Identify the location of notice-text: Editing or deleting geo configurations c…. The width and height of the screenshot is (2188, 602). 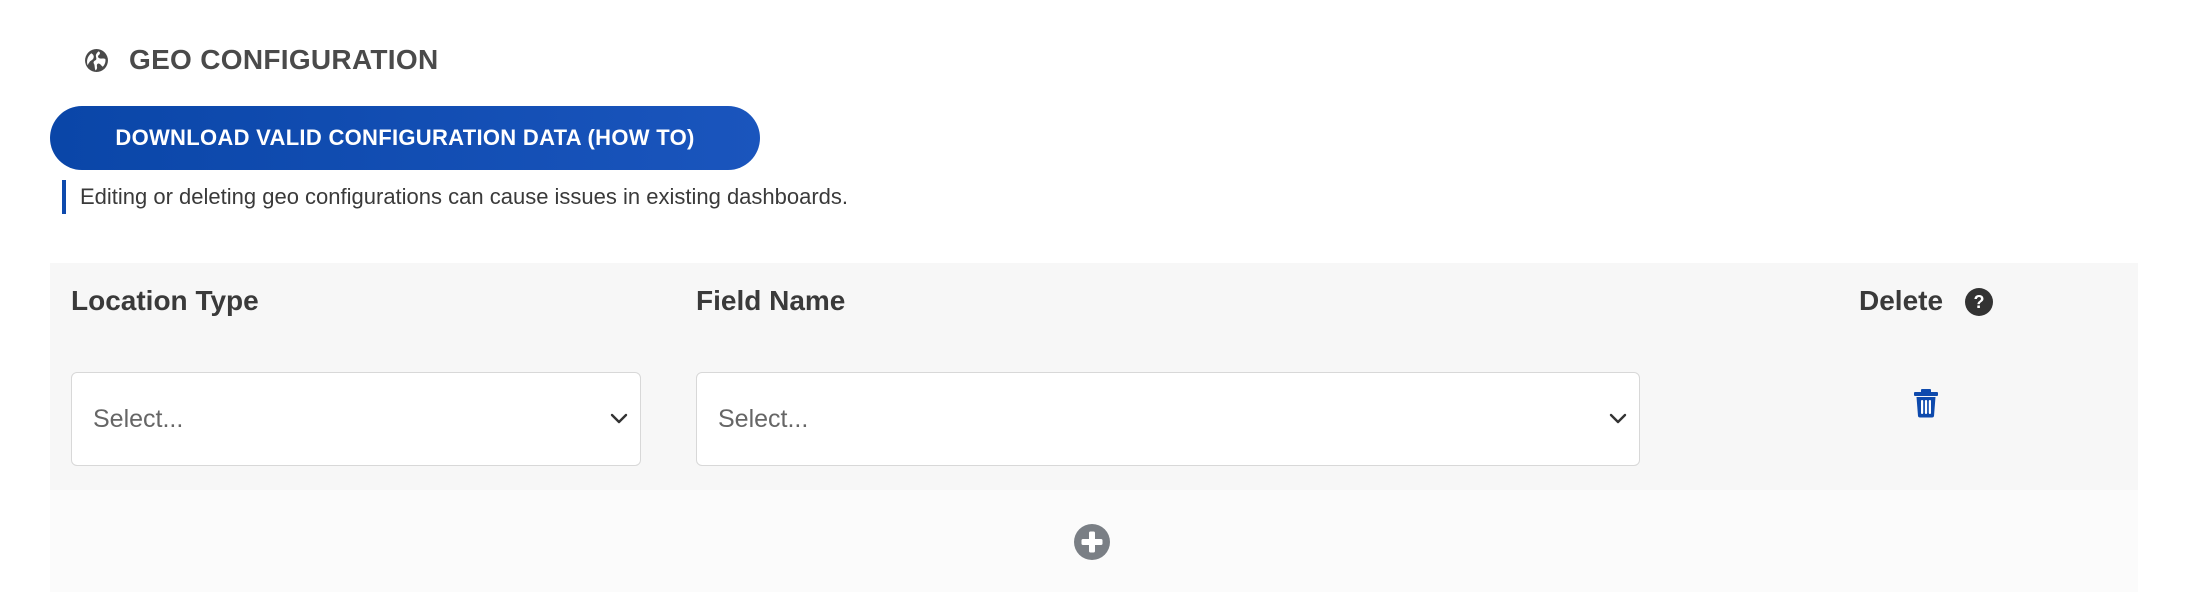
(464, 196).